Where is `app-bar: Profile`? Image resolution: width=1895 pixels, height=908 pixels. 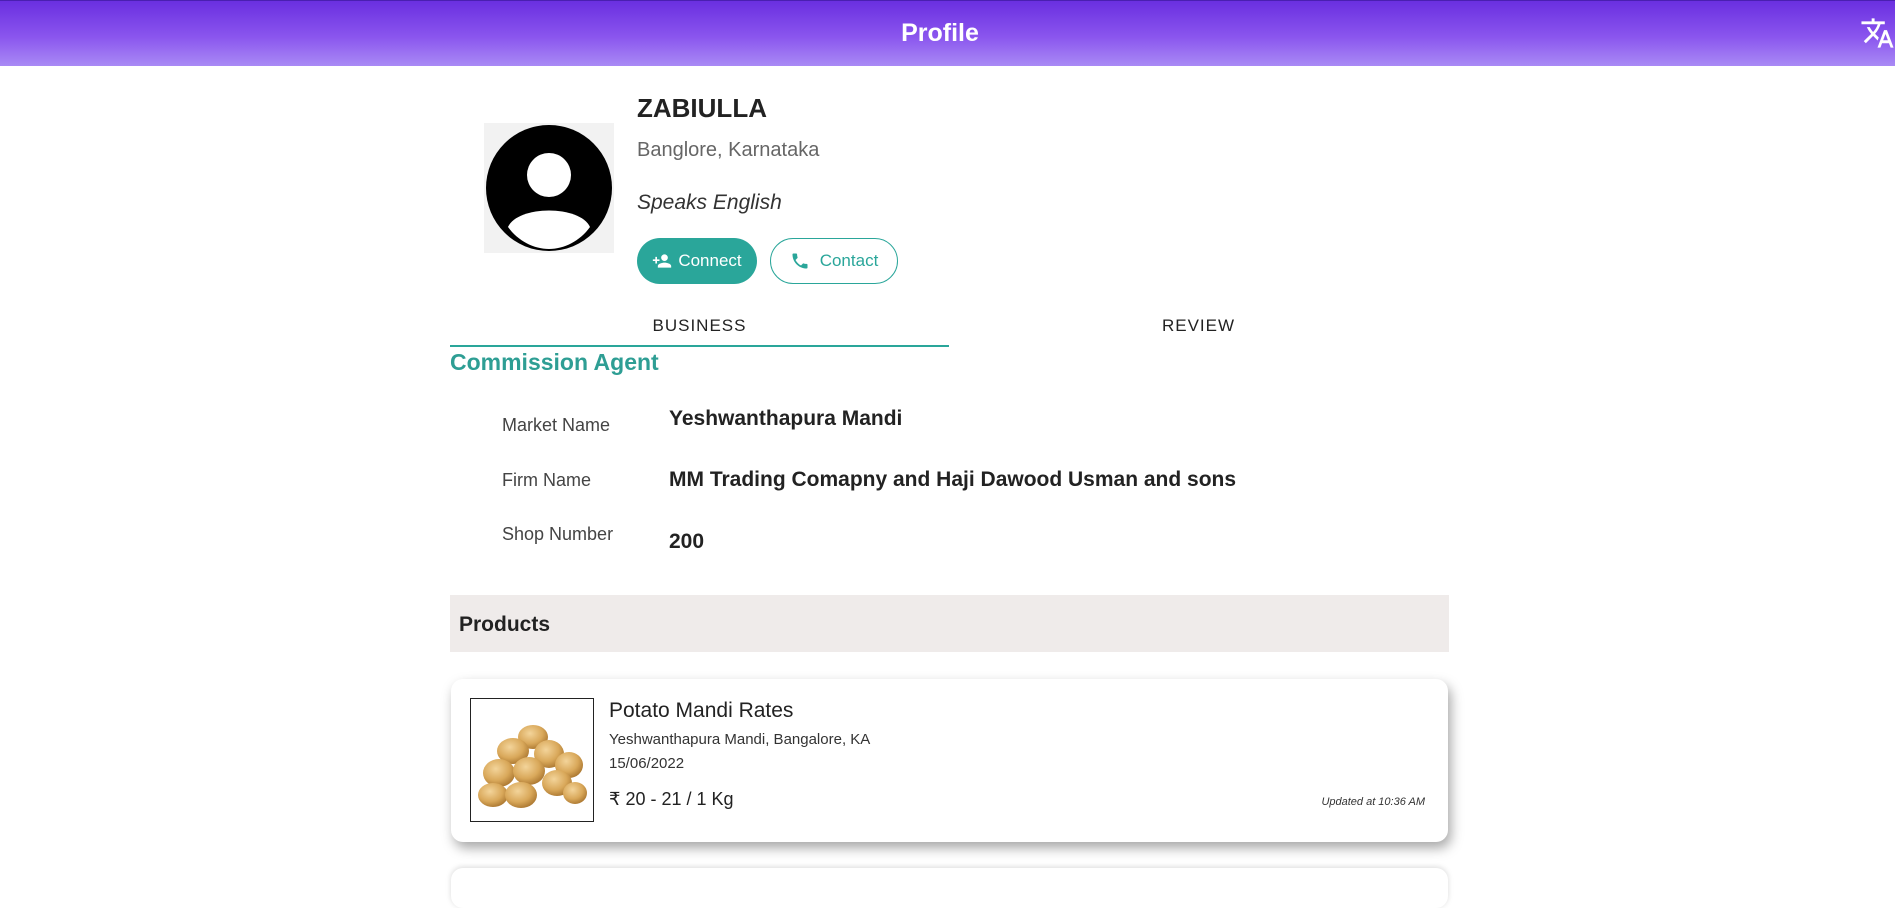
app-bar: Profile is located at coordinates (947, 33).